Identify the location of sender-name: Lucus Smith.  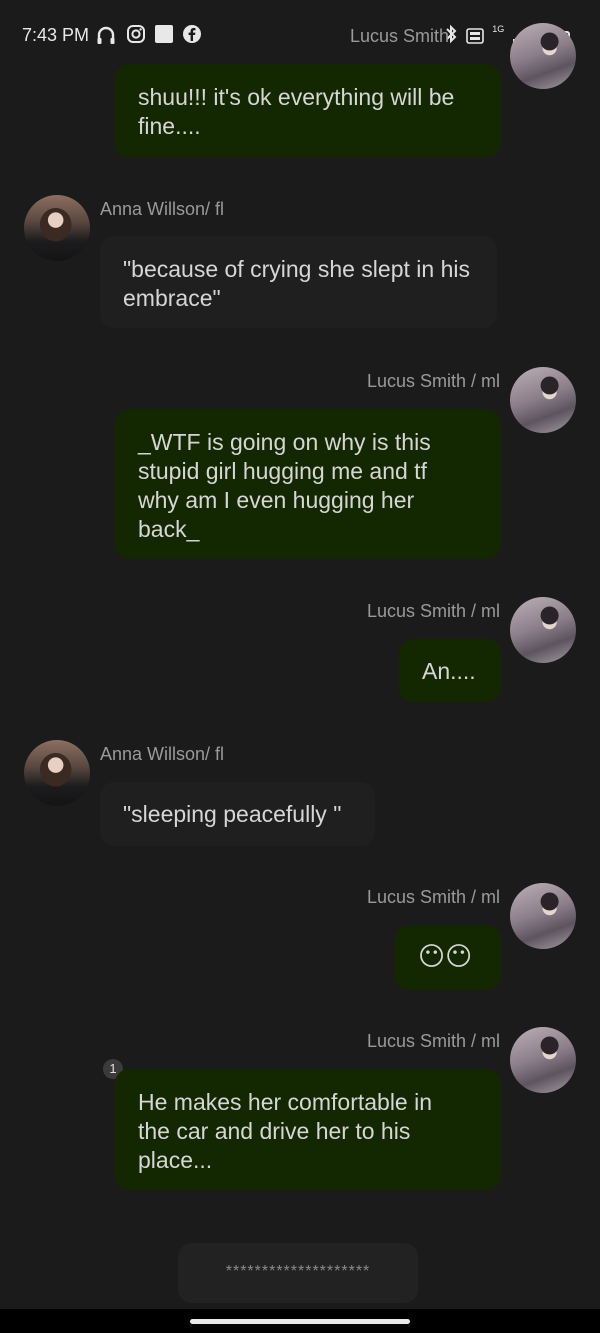
(400, 36).